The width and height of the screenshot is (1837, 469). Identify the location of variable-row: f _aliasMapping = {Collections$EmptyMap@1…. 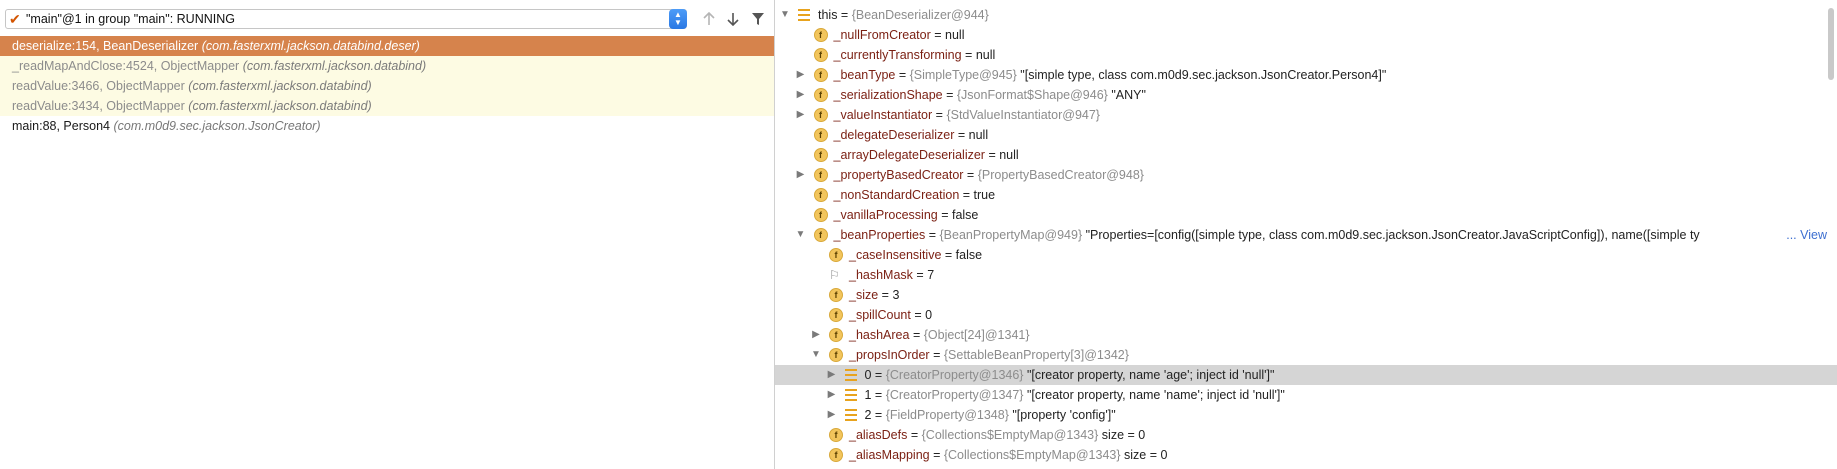
(1306, 455).